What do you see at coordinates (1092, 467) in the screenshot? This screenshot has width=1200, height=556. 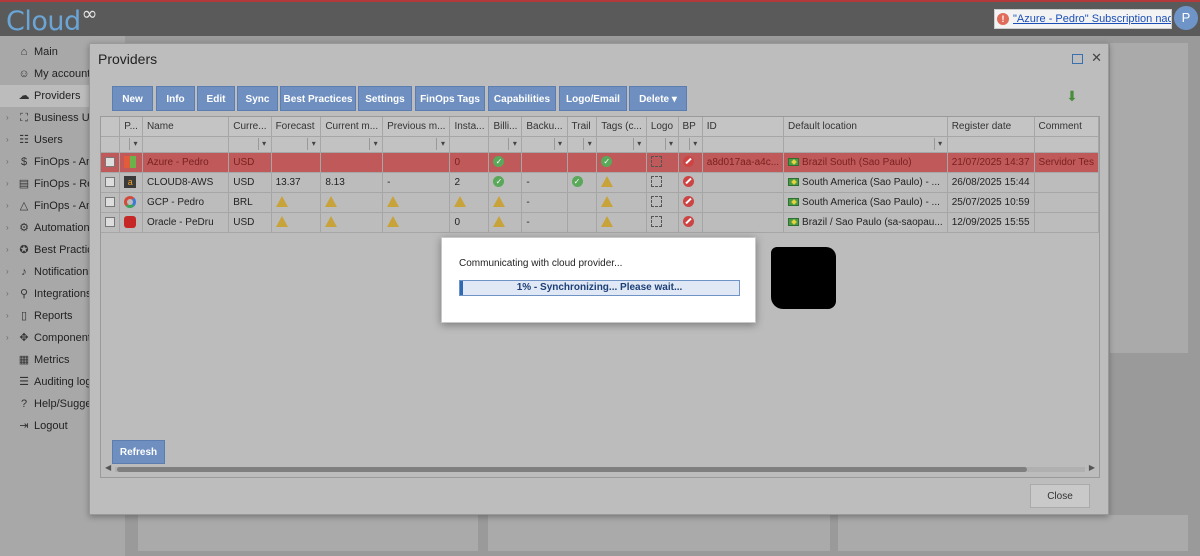 I see `scroll-right-icon: ▶` at bounding box center [1092, 467].